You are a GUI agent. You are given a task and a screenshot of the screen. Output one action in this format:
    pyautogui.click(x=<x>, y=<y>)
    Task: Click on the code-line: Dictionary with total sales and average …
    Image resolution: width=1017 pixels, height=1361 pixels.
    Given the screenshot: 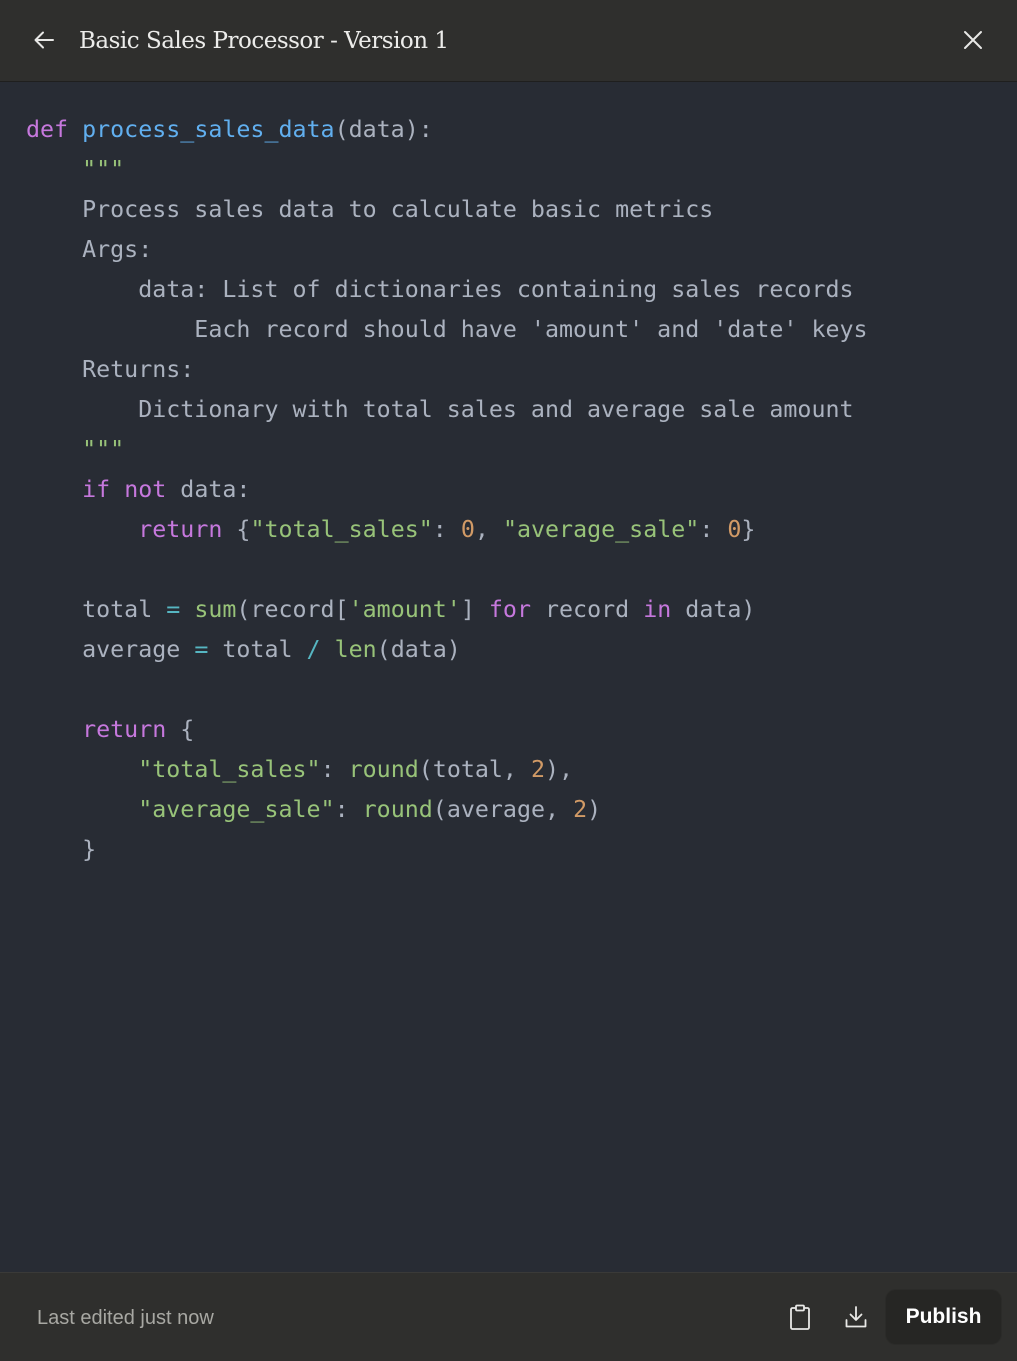 What is the action you would take?
    pyautogui.click(x=447, y=410)
    